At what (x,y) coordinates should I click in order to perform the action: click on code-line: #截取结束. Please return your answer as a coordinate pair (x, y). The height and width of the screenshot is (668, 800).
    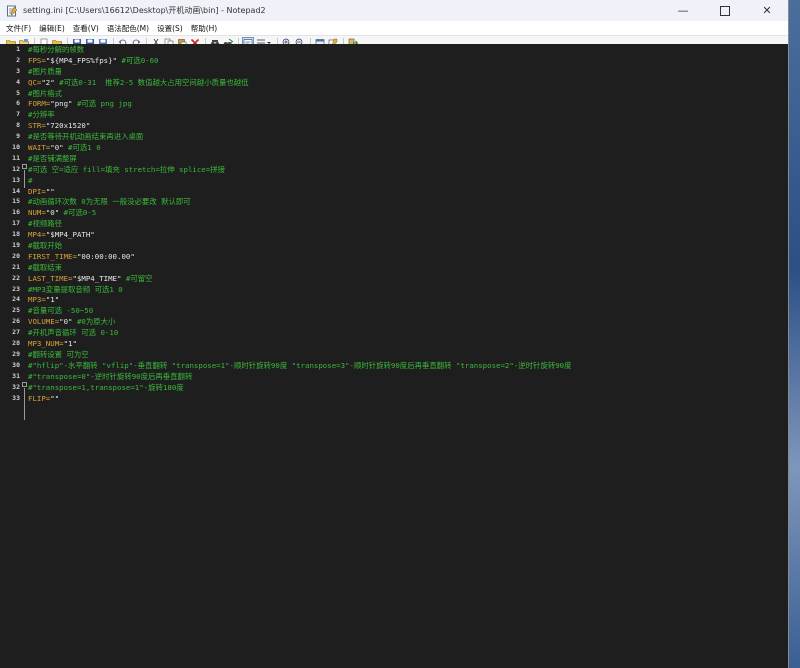
    Looking at the image, I should click on (408, 268).